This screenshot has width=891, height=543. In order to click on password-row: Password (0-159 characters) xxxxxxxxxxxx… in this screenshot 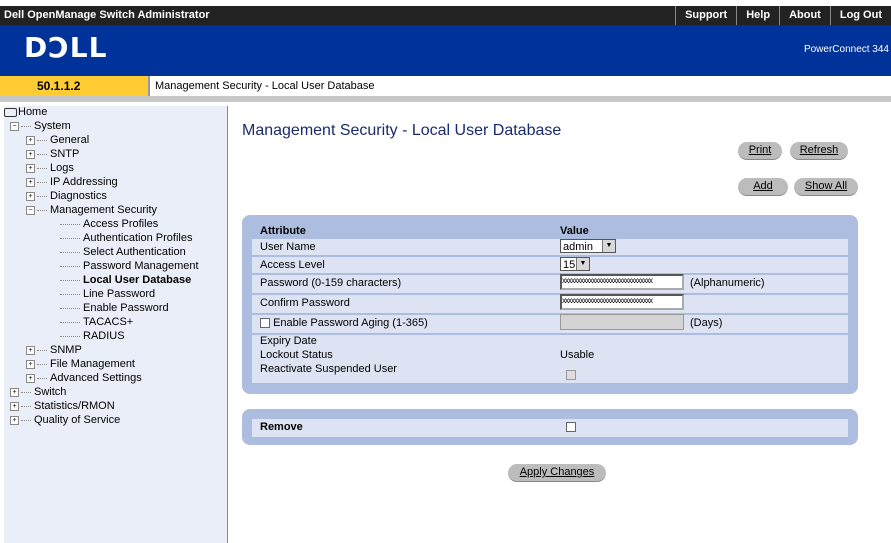, I will do `click(550, 283)`.